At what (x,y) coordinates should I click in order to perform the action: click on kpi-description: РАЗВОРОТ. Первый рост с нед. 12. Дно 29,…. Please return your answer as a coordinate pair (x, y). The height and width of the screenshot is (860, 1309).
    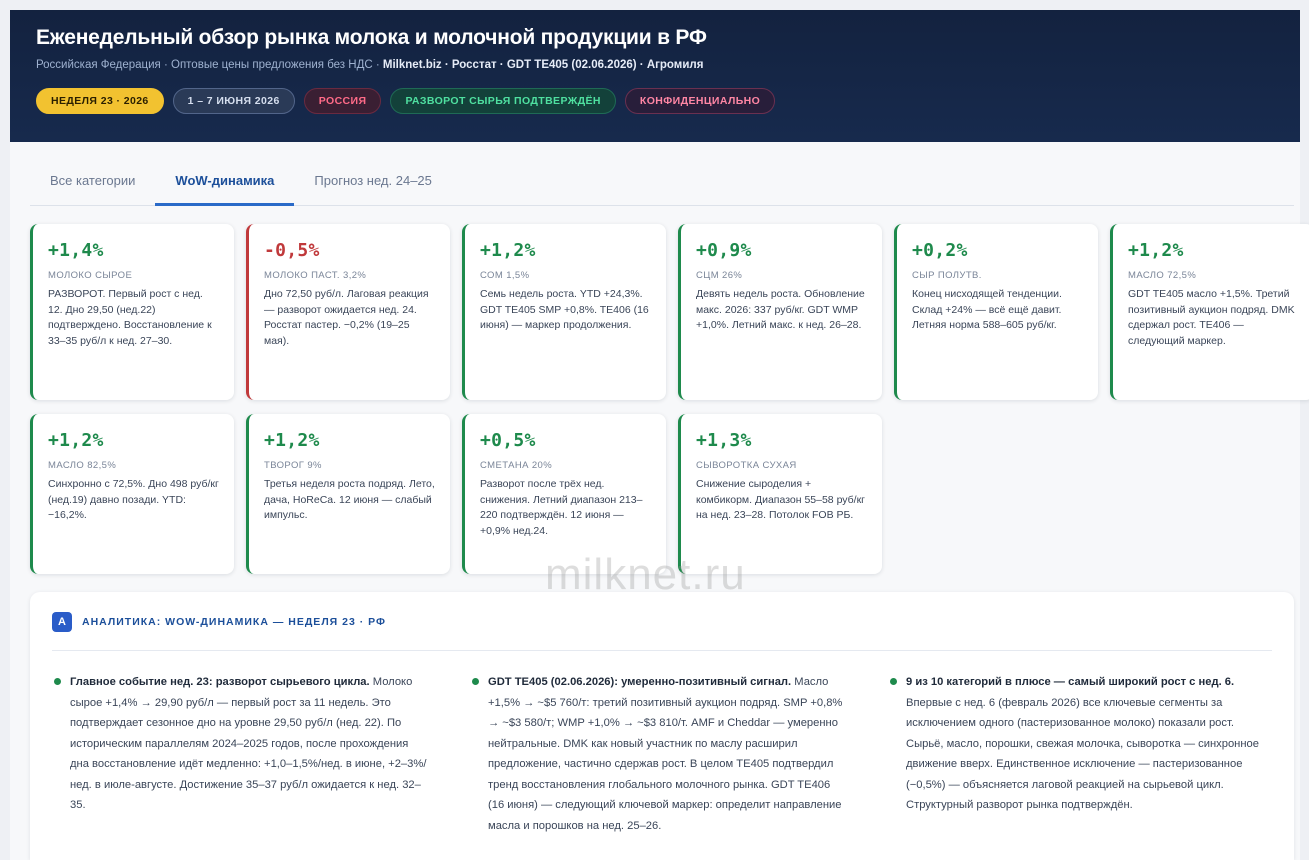
    Looking at the image, I should click on (130, 317).